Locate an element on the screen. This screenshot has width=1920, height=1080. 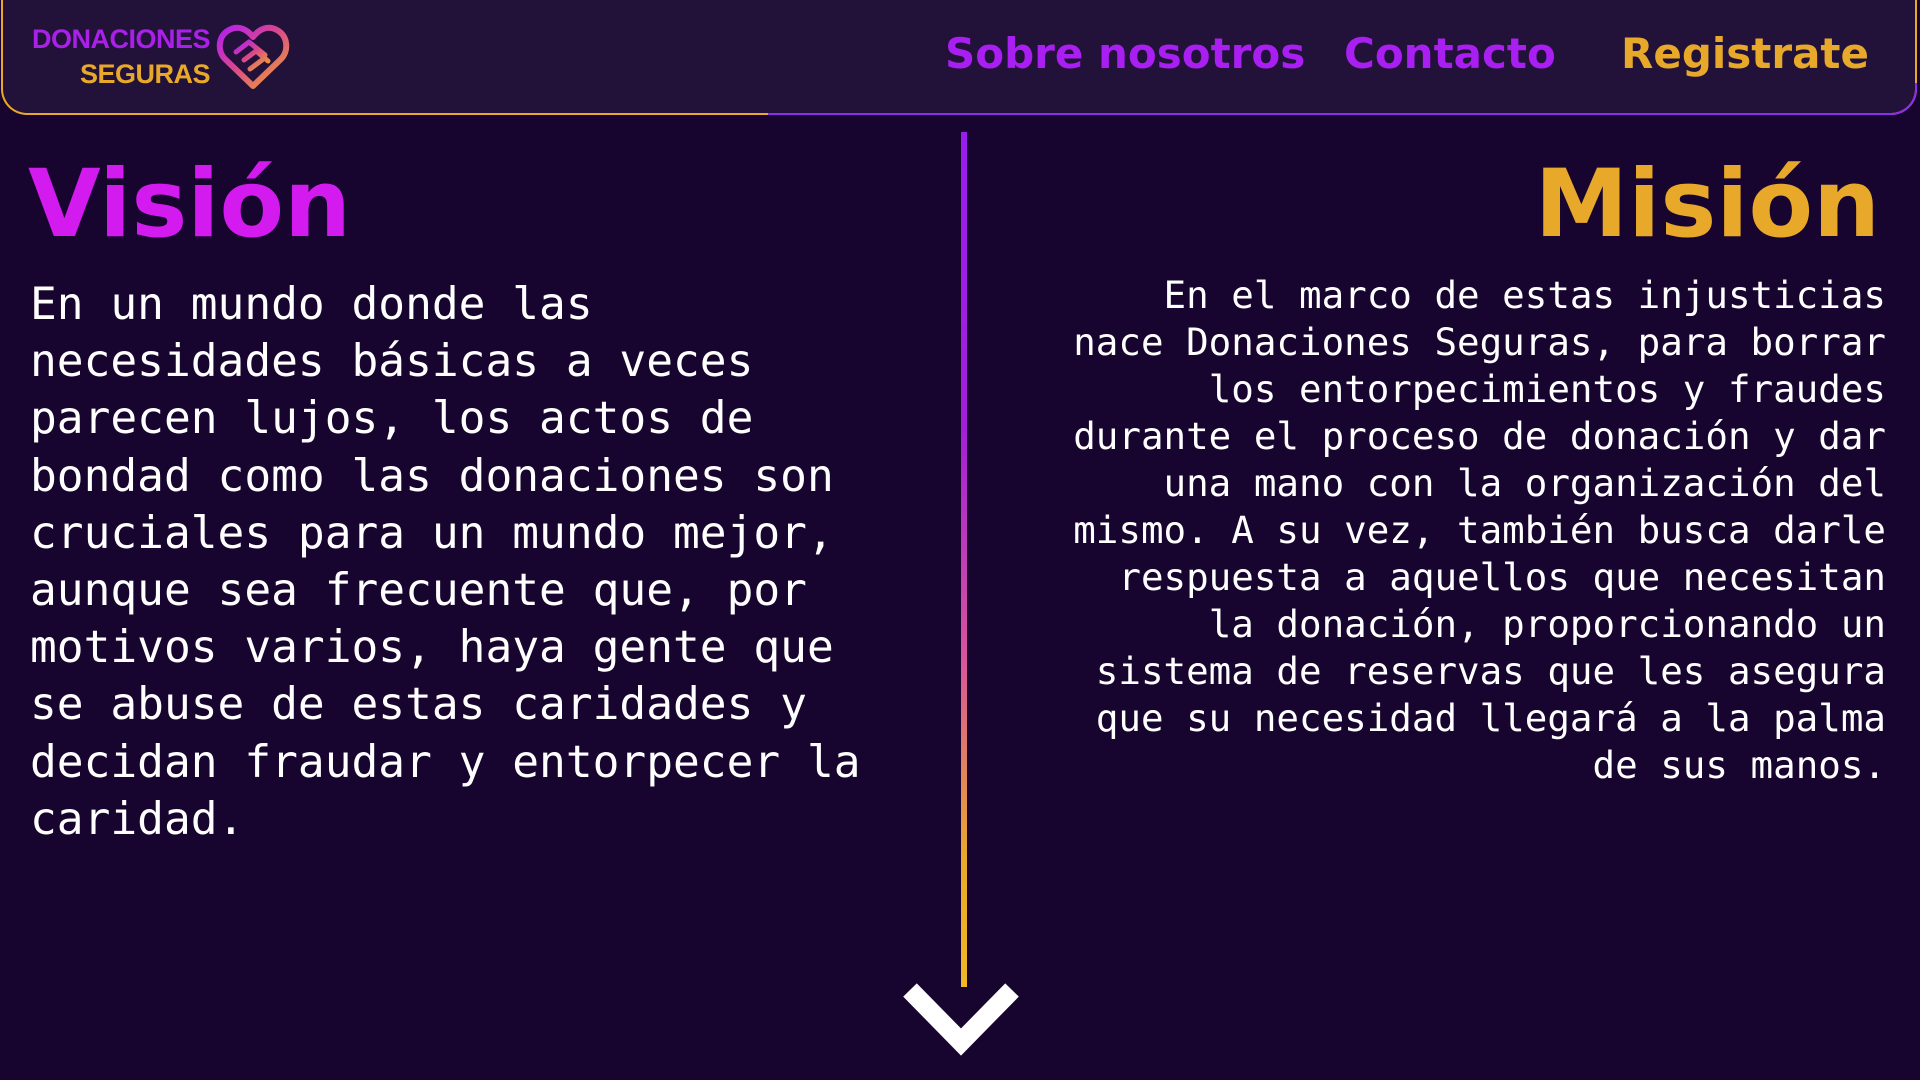
nav-link-about: Sobre nosotros is located at coordinates (1125, 54).